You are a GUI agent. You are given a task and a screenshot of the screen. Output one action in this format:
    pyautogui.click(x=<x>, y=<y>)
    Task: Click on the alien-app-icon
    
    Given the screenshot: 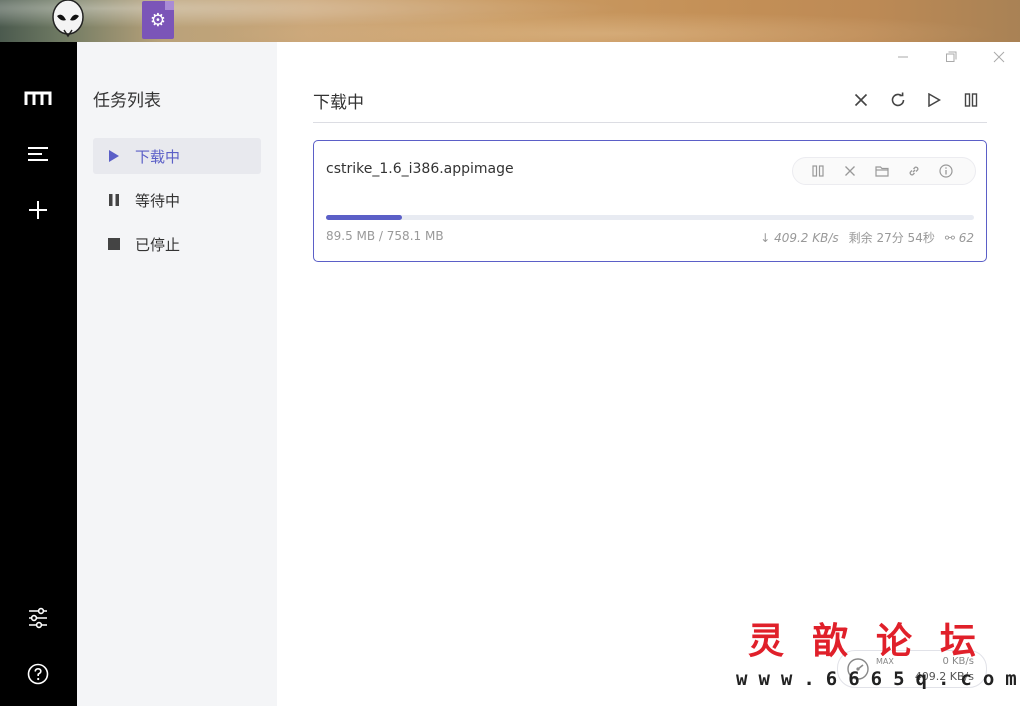 What is the action you would take?
    pyautogui.click(x=68, y=20)
    